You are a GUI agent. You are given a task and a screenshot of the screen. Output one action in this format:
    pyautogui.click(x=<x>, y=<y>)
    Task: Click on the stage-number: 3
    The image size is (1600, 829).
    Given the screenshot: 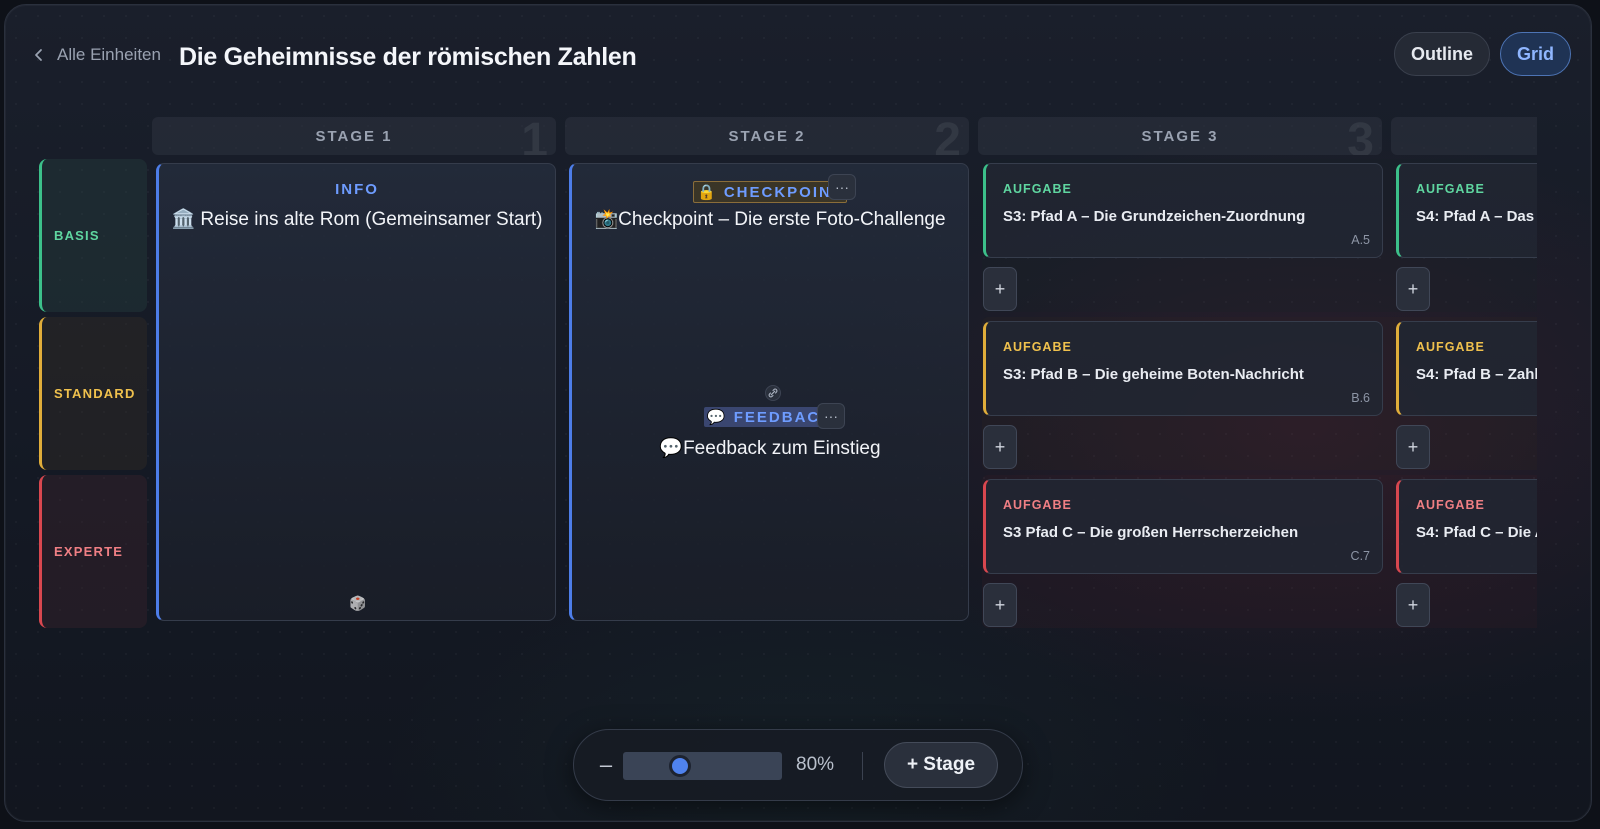 What is the action you would take?
    pyautogui.click(x=1360, y=136)
    